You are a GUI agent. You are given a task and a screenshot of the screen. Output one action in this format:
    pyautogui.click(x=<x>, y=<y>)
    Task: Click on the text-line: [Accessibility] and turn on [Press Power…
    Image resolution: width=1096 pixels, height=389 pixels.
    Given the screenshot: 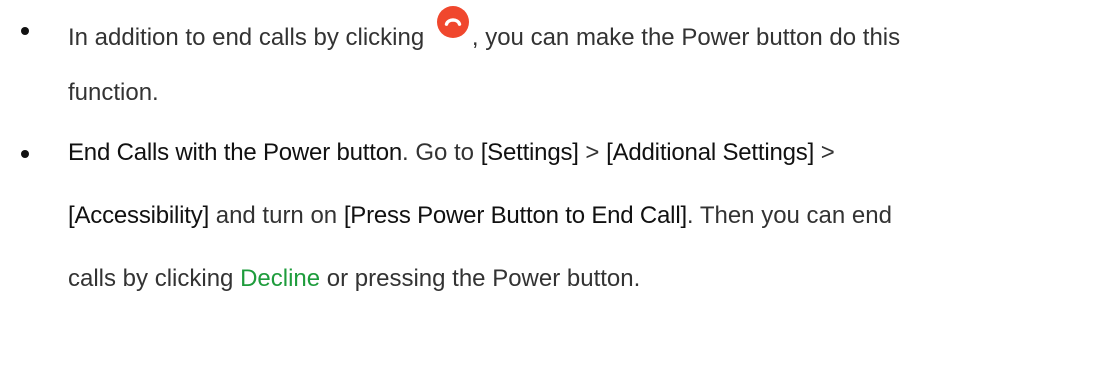 What is the action you would take?
    pyautogui.click(x=572, y=215)
    